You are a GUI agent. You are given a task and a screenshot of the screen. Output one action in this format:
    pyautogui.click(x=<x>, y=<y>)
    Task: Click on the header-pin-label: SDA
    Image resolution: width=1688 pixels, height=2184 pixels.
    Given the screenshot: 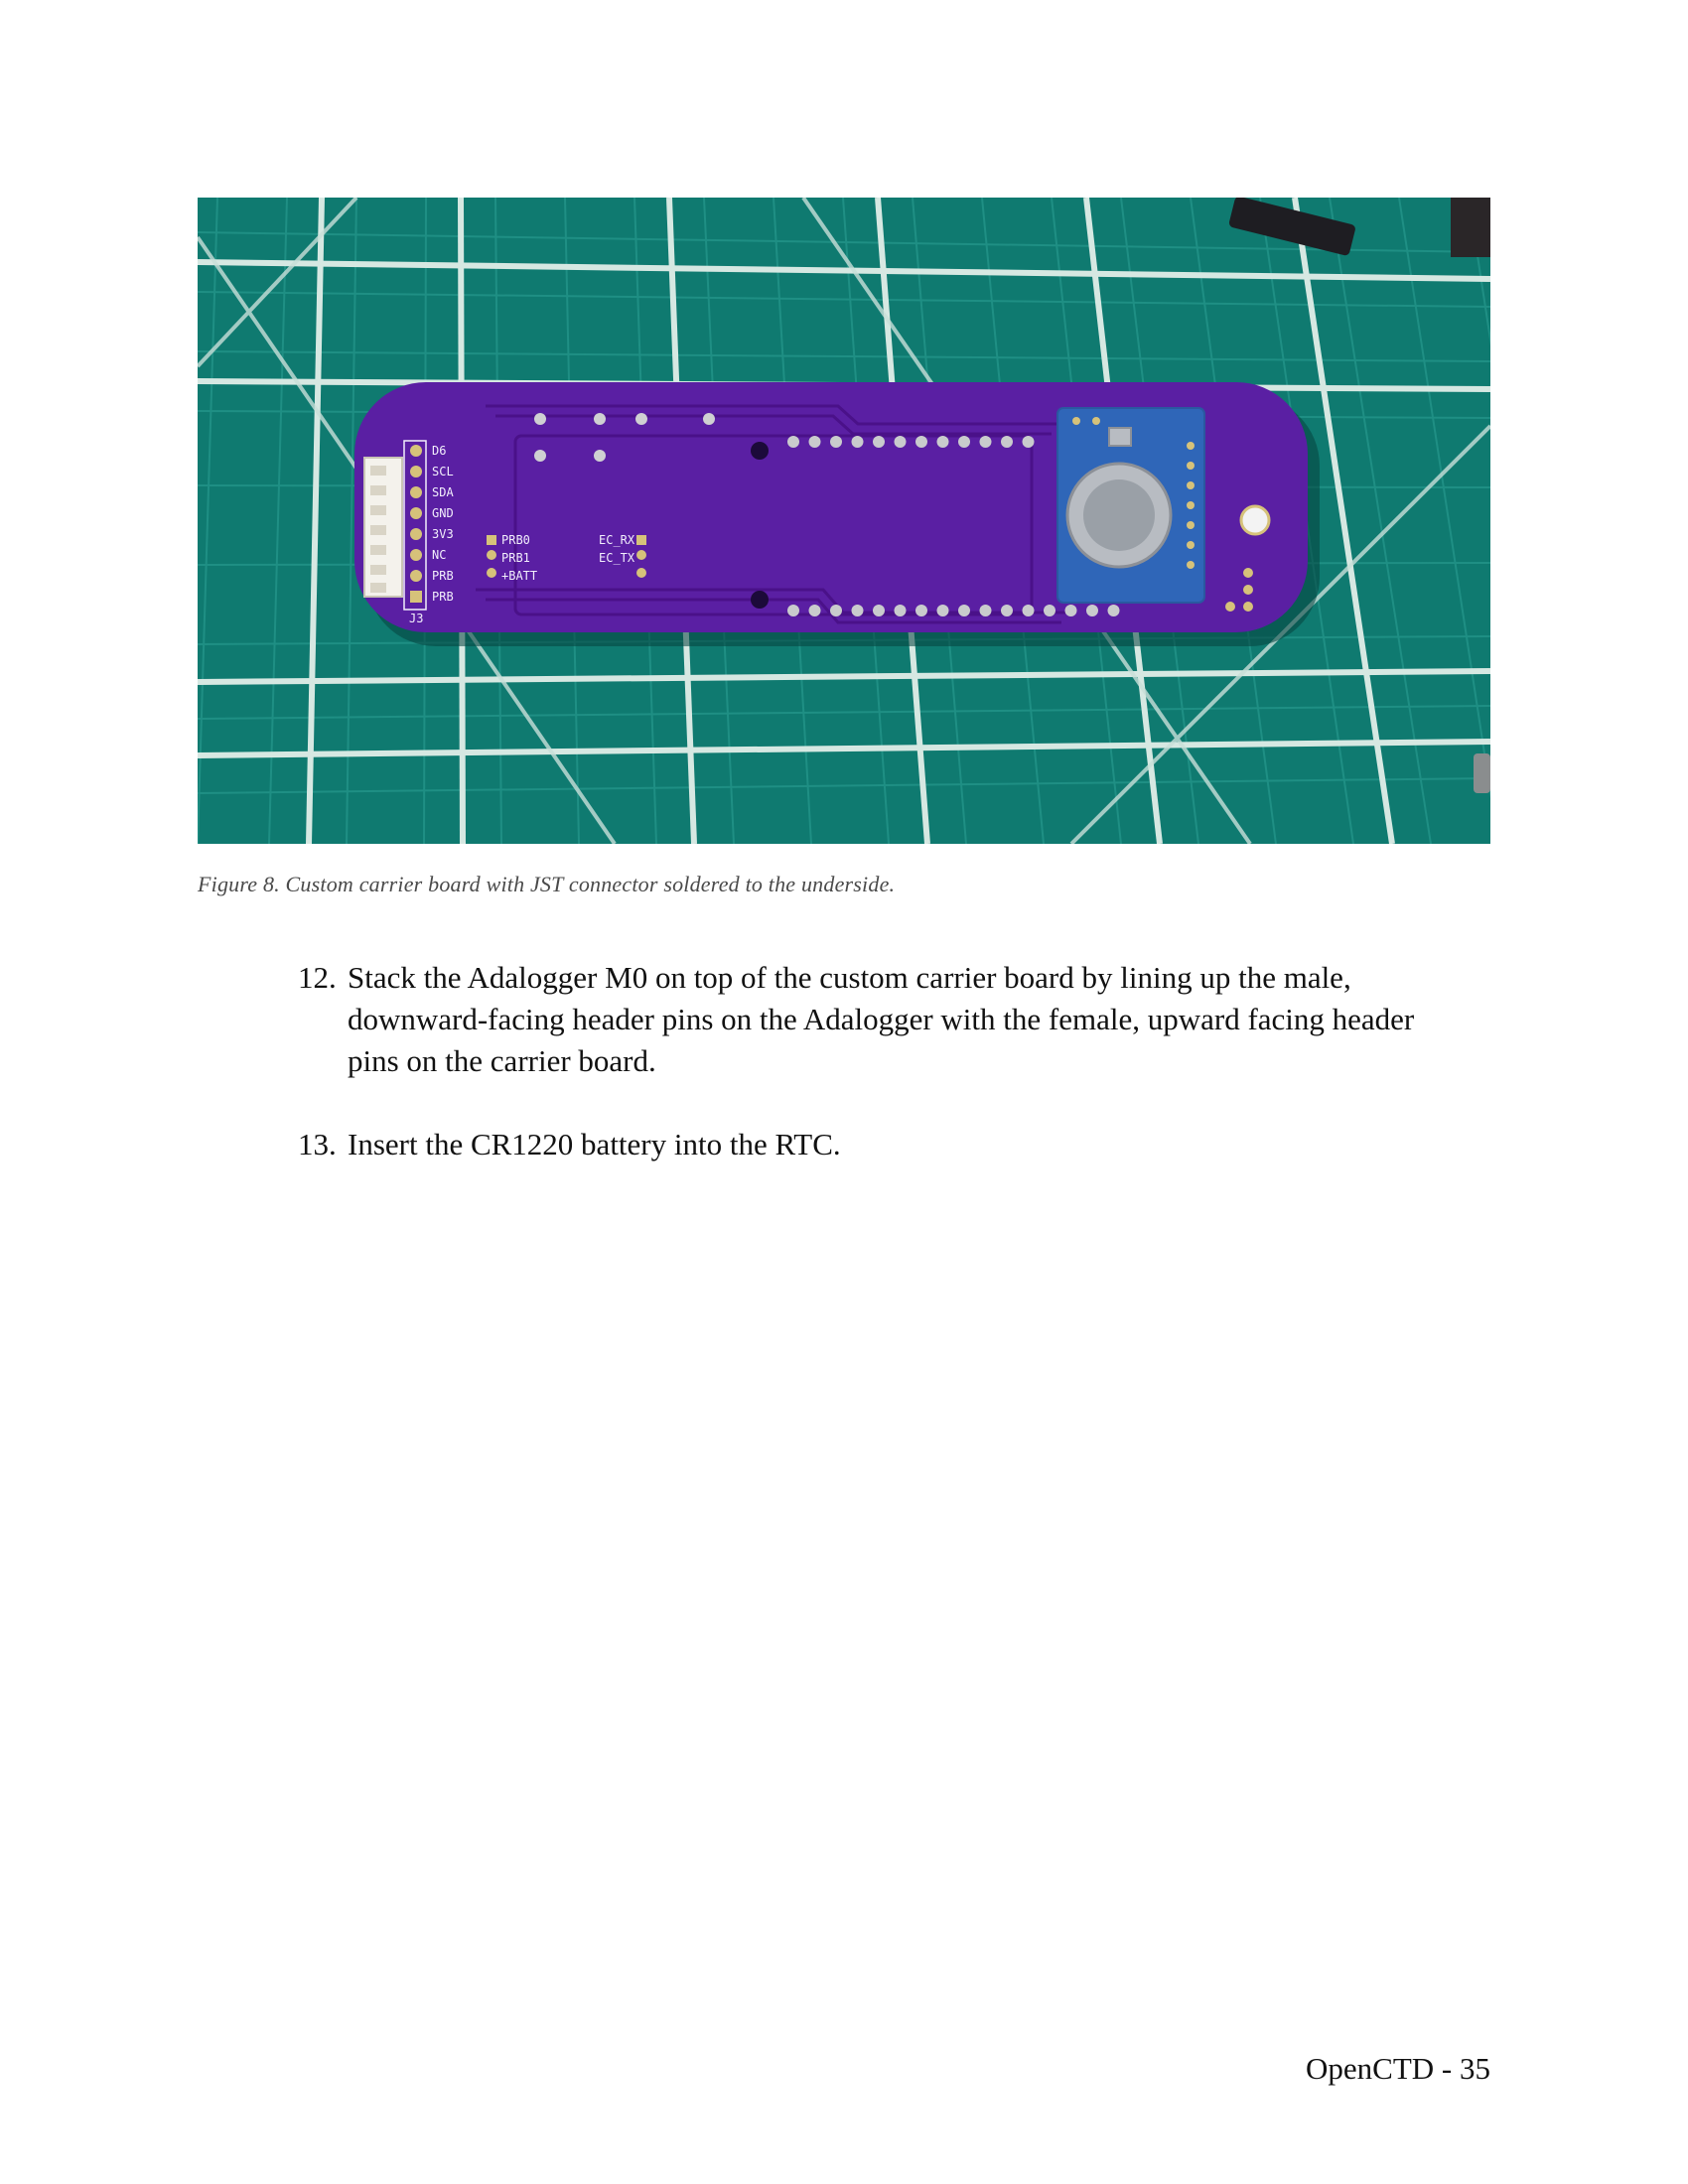 What is the action you would take?
    pyautogui.click(x=443, y=492)
    